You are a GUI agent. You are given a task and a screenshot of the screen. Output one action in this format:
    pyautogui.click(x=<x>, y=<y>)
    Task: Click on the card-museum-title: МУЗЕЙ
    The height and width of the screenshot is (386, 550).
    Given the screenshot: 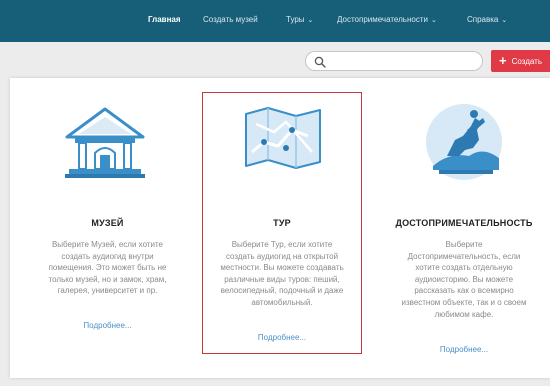 What is the action you would take?
    pyautogui.click(x=107, y=223)
    